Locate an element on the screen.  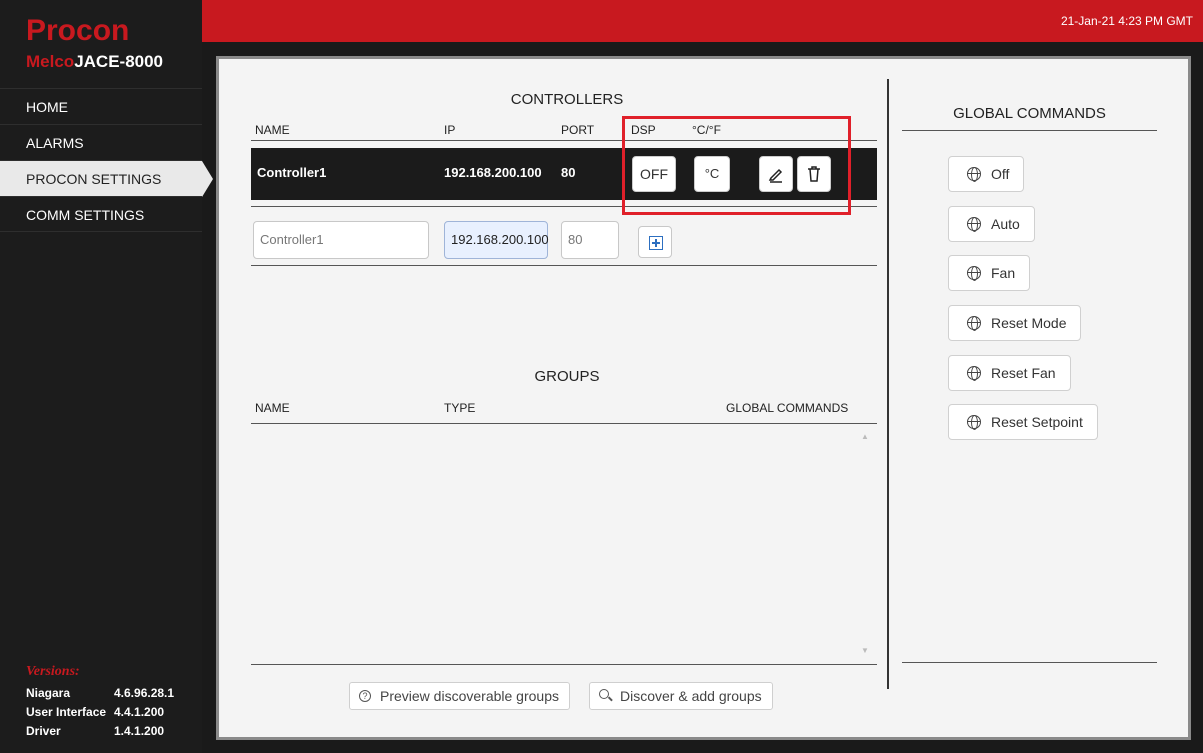
preview-groups-label: Preview discoverable groups is located at coordinates (469, 696).